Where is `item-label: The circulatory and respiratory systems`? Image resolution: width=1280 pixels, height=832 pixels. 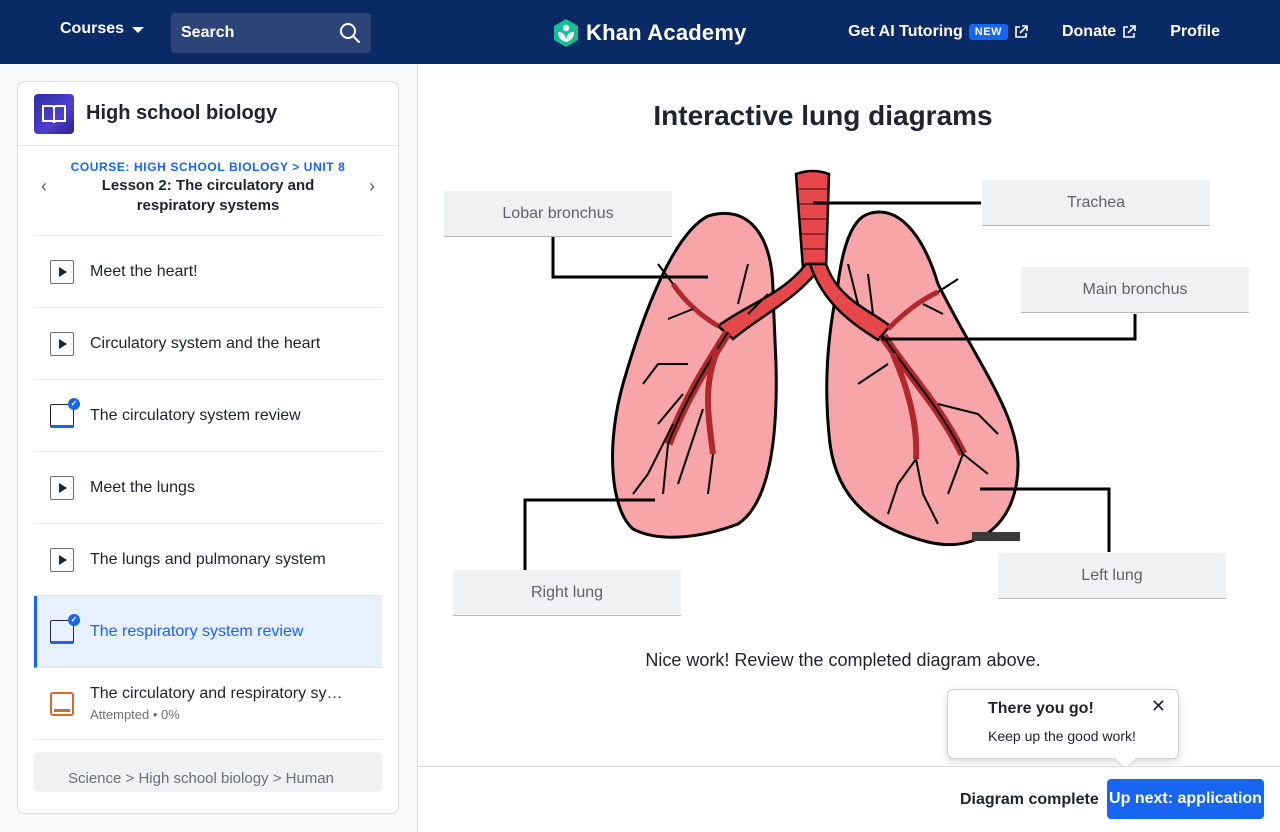 item-label: The circulatory and respiratory systems is located at coordinates (220, 693).